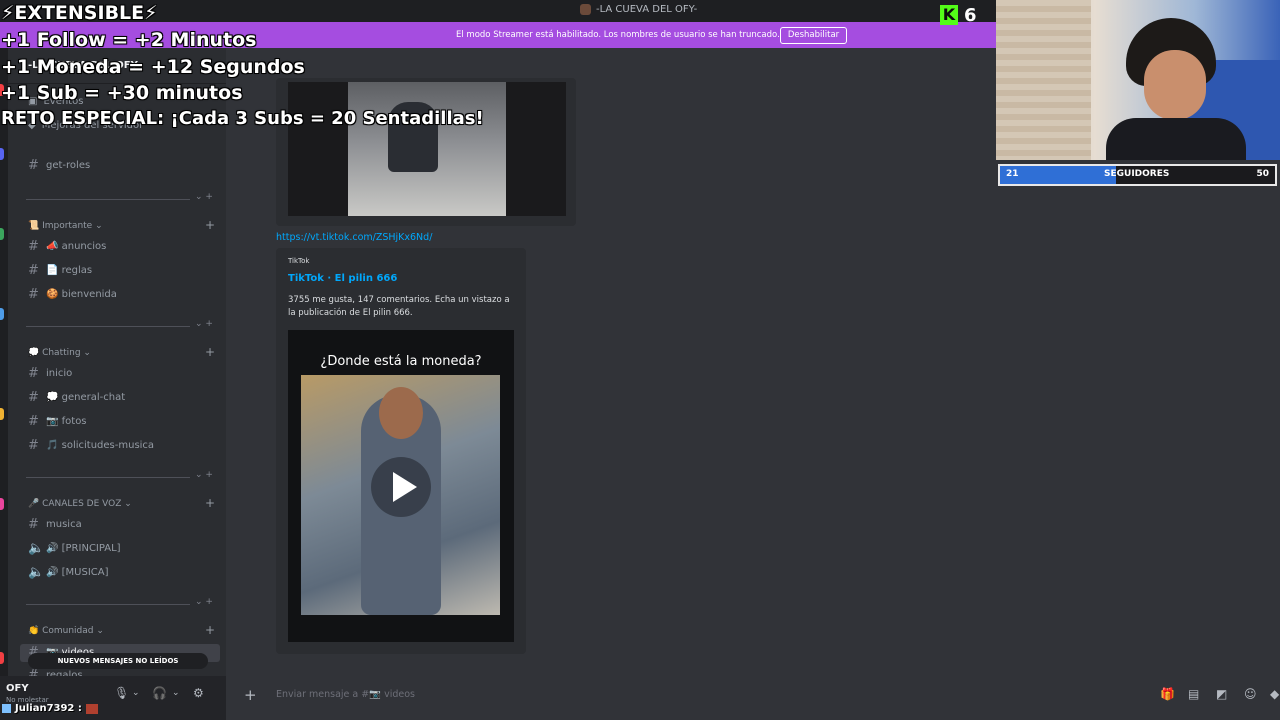 The image size is (1280, 720). I want to click on stream-chat-message: Julian7392 :, so click(50, 708).